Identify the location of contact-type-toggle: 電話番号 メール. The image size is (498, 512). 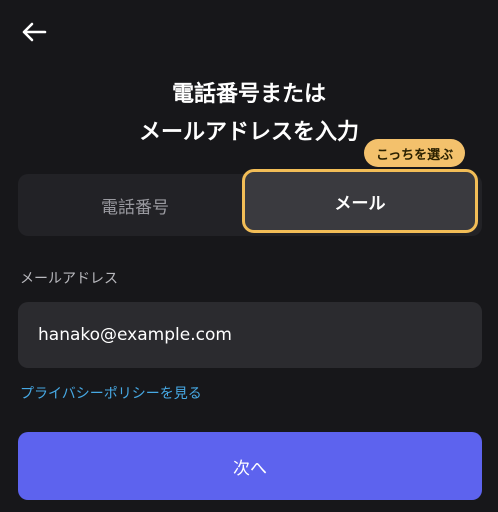
(250, 202).